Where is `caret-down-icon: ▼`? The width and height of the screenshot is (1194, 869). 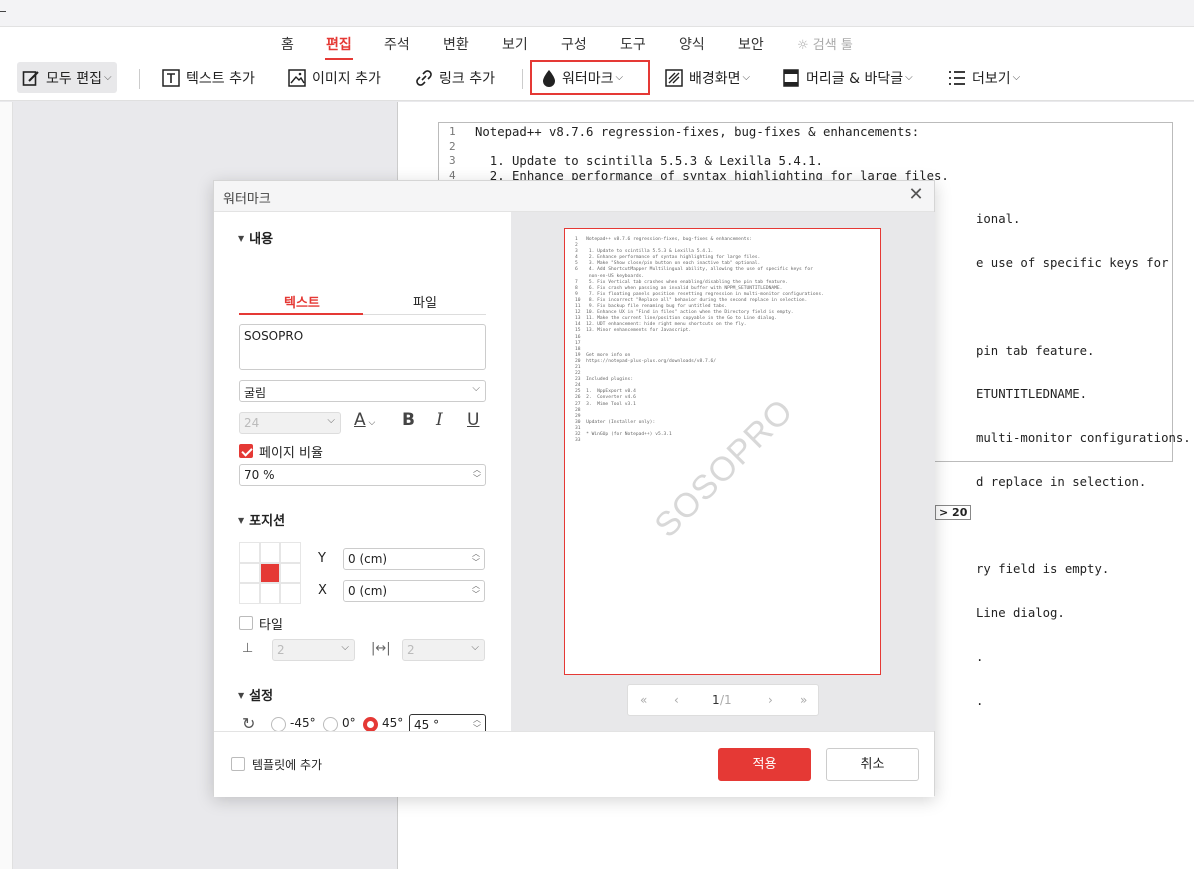
caret-down-icon: ▼ is located at coordinates (241, 520).